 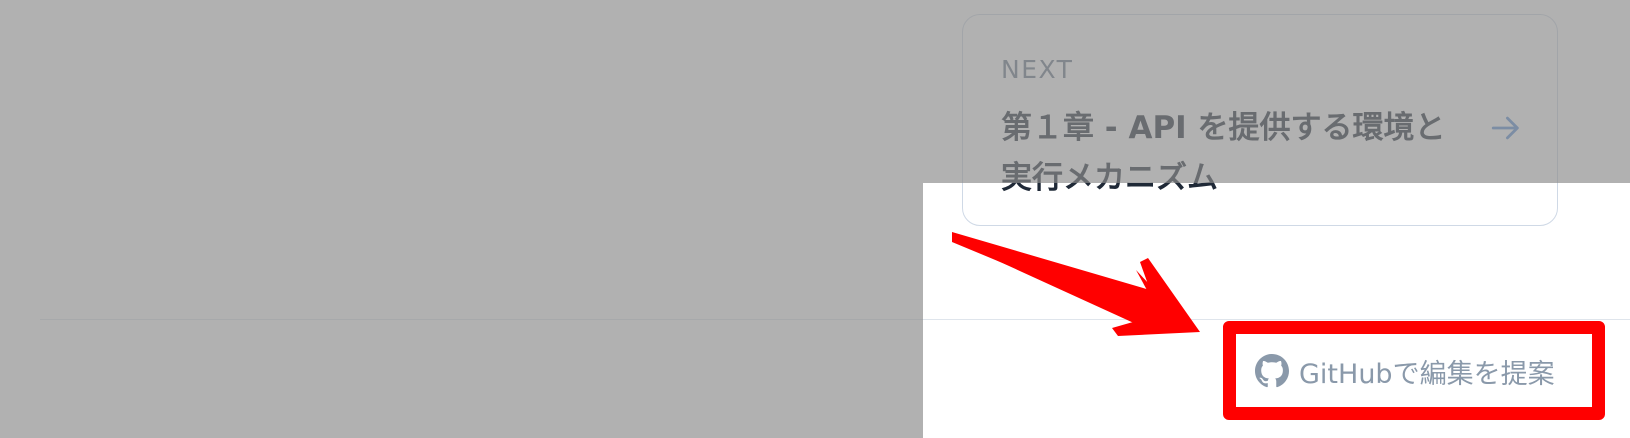 I want to click on arrow-right-icon, so click(x=1505, y=128).